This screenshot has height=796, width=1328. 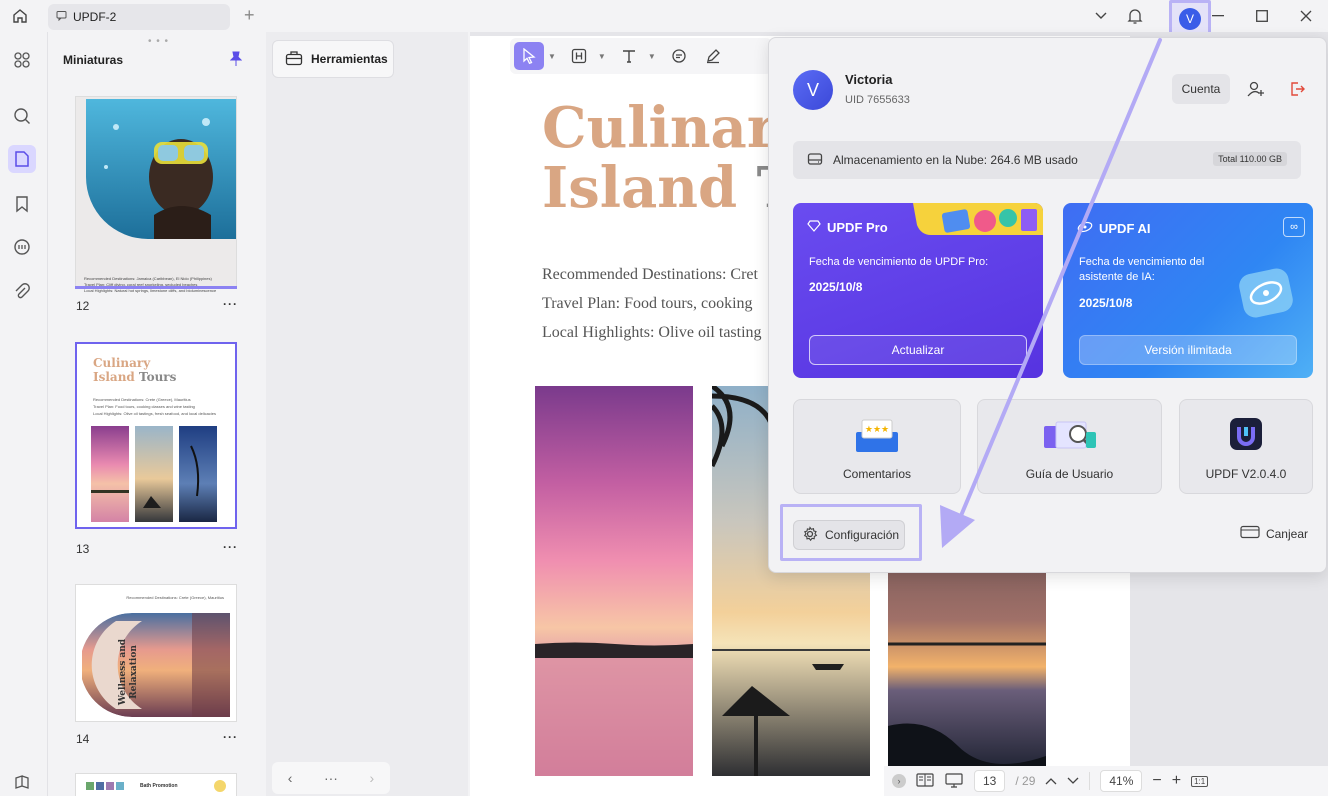 I want to click on comments-tile: ★★★ Comentarios, so click(x=877, y=446).